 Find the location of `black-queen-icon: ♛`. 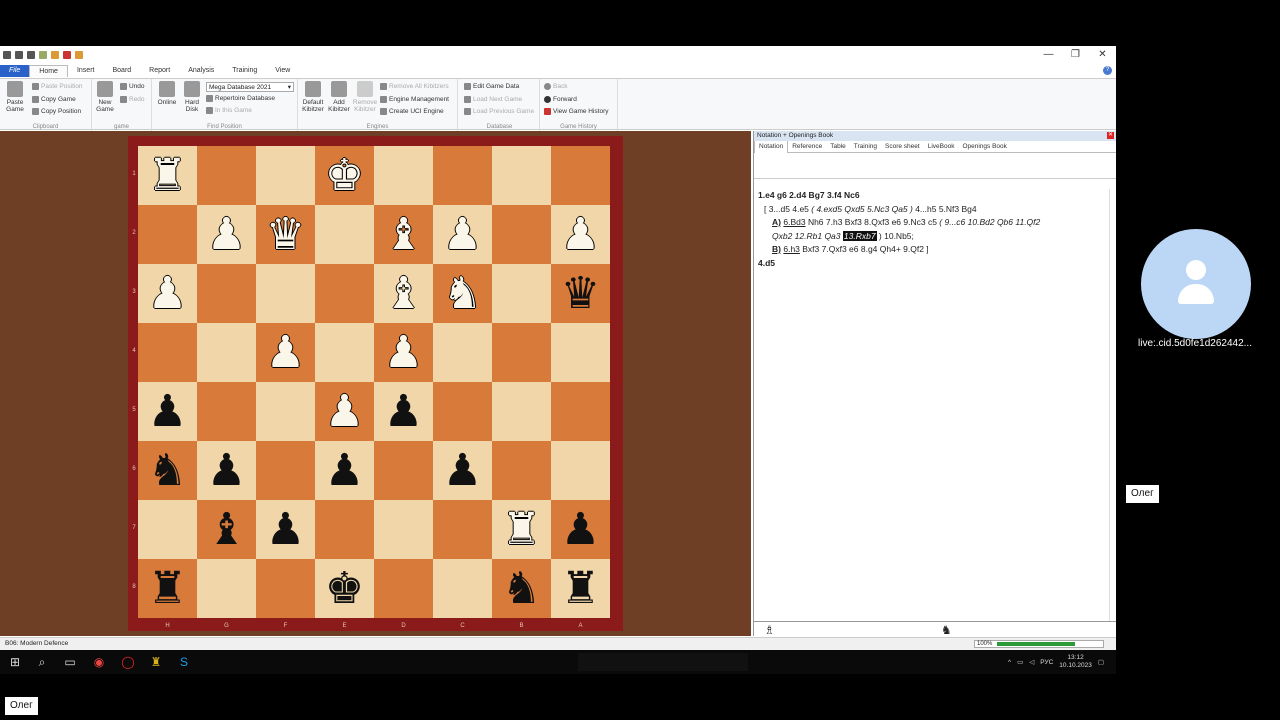

black-queen-icon: ♛ is located at coordinates (580, 293).